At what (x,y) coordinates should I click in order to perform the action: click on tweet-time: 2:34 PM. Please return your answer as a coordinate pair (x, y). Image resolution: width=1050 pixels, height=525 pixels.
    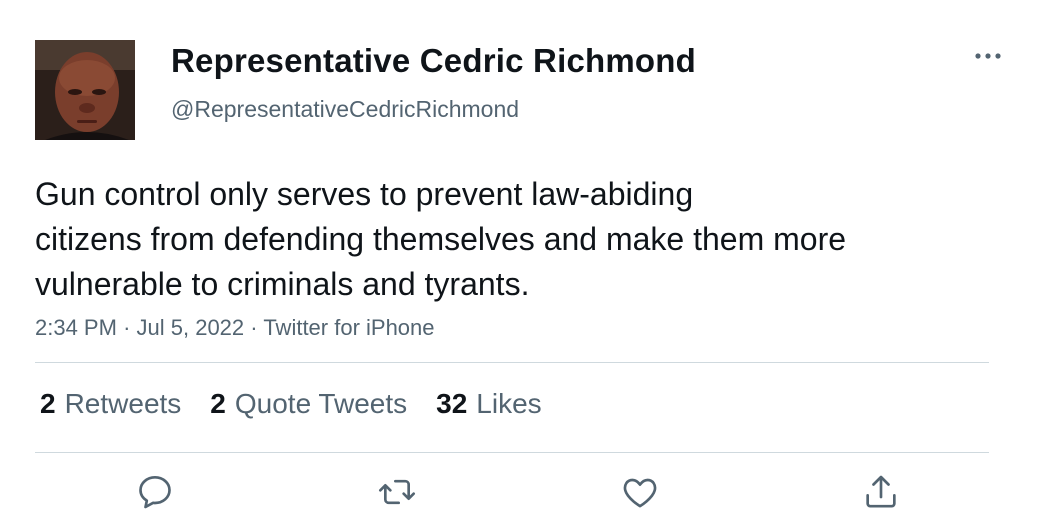
    Looking at the image, I should click on (76, 327).